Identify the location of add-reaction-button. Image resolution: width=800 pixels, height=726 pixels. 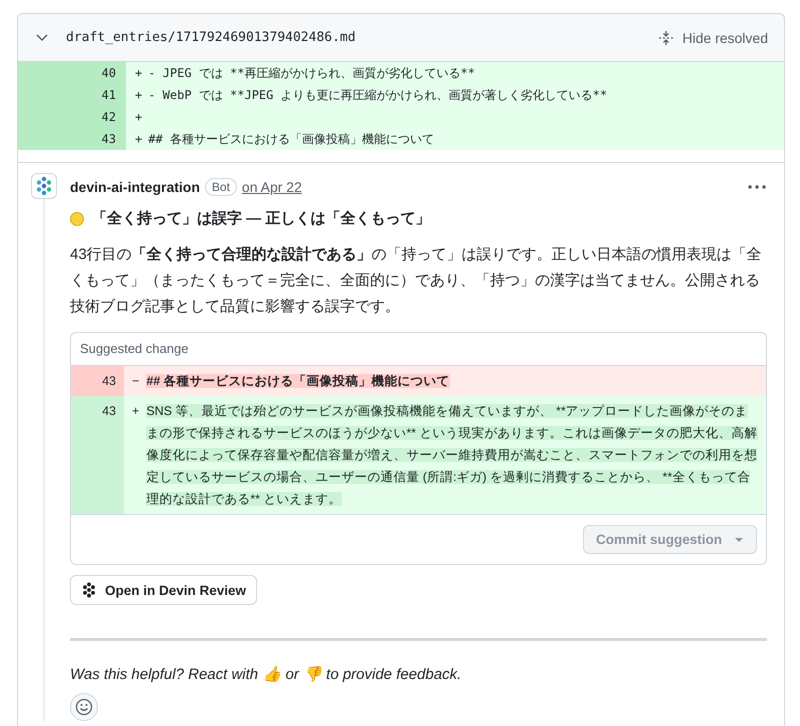
(84, 707).